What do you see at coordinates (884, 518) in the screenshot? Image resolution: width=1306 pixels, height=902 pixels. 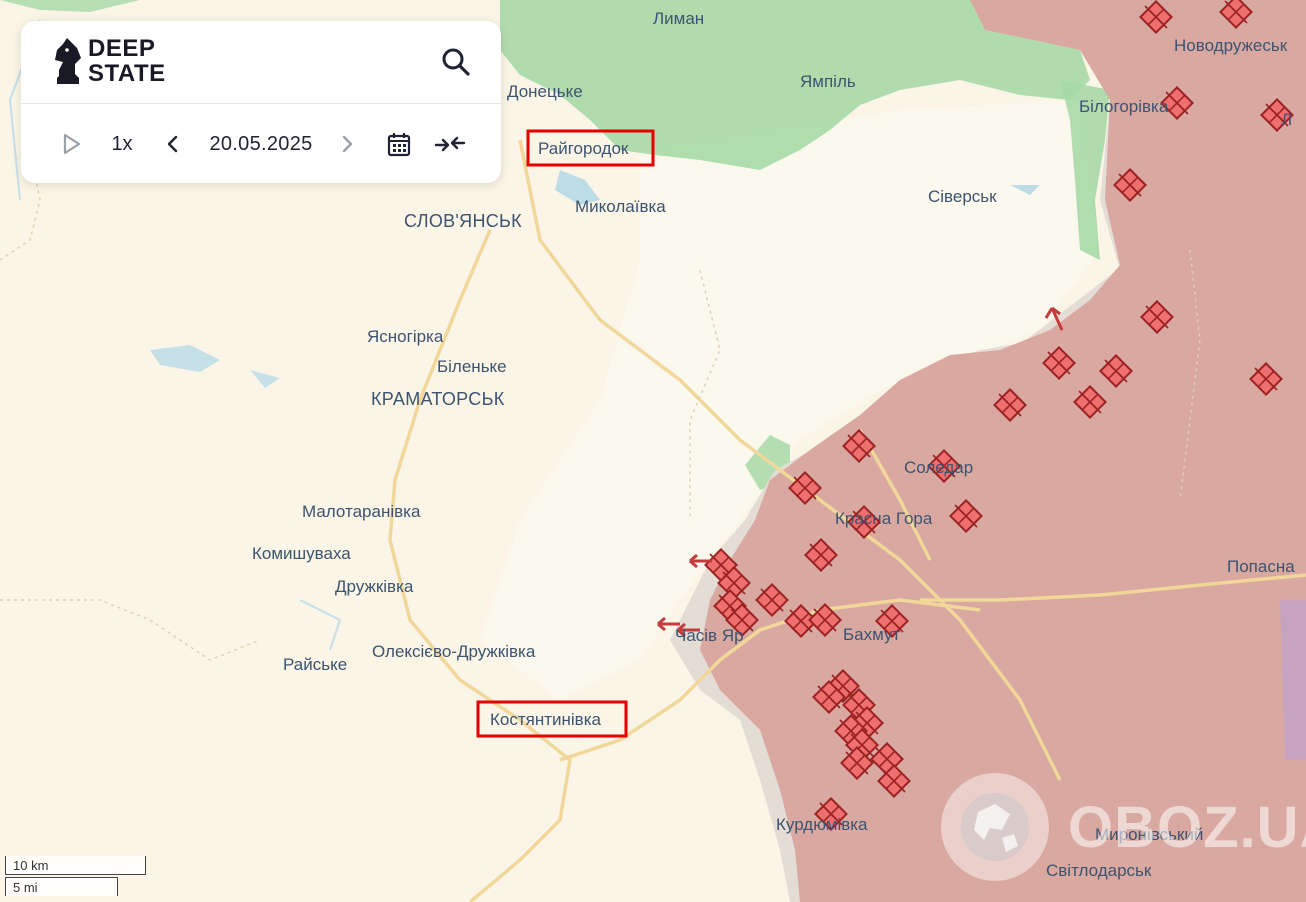 I see `label-krasna-hora: Красна Гора` at bounding box center [884, 518].